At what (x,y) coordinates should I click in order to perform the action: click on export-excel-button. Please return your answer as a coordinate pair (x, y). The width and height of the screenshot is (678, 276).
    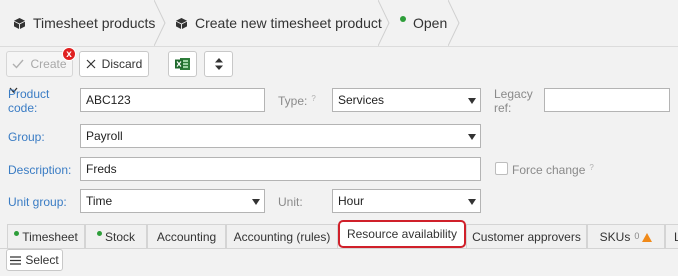
    Looking at the image, I should click on (182, 64).